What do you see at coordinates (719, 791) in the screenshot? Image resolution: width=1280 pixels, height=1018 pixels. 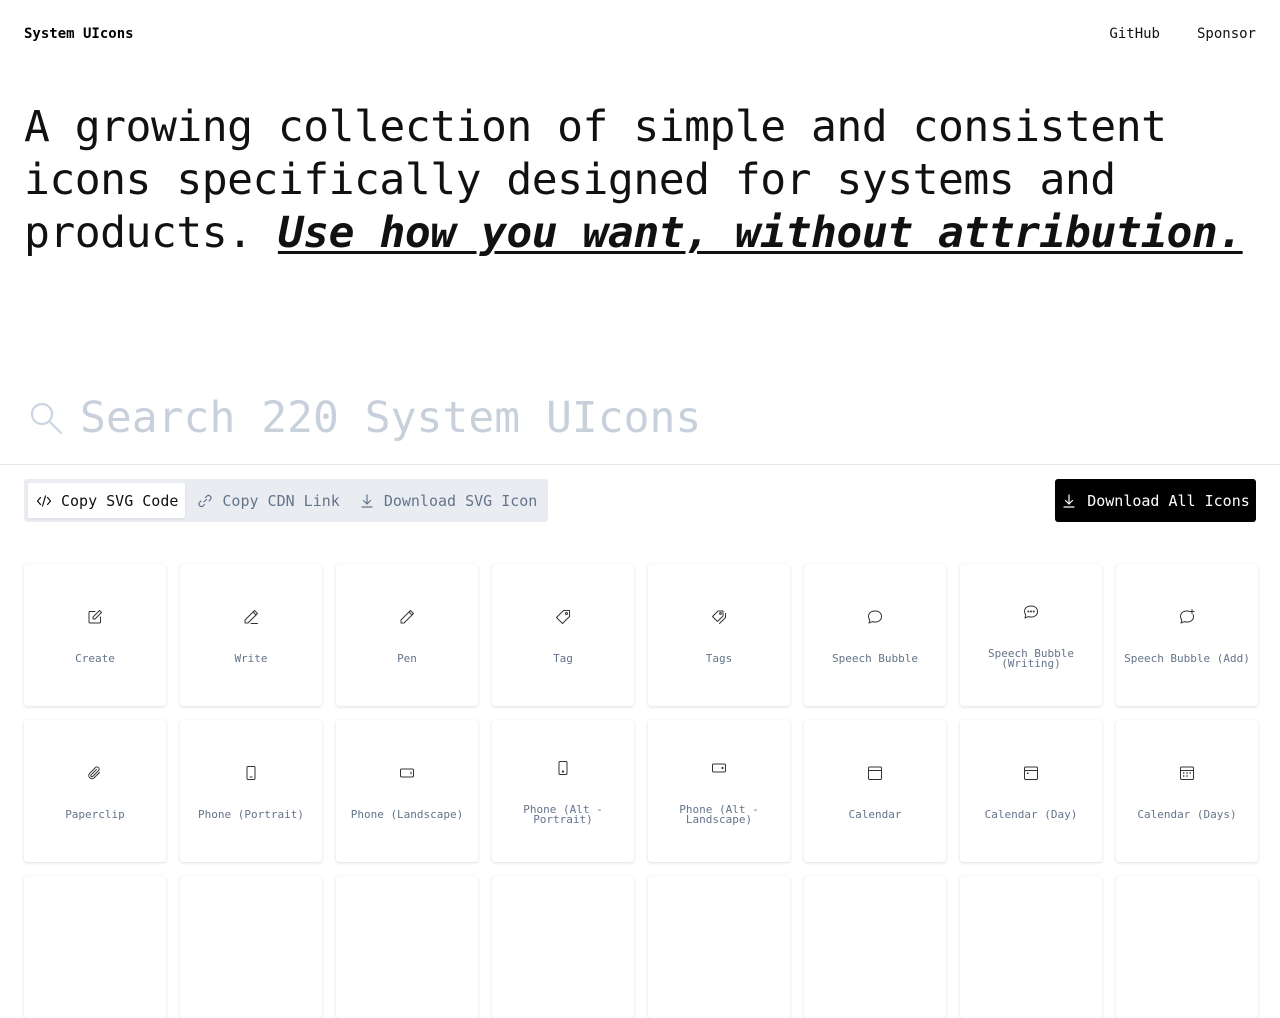 I see `icon-card-phone-alt-landscape: Phone (Alt - Landscape)` at bounding box center [719, 791].